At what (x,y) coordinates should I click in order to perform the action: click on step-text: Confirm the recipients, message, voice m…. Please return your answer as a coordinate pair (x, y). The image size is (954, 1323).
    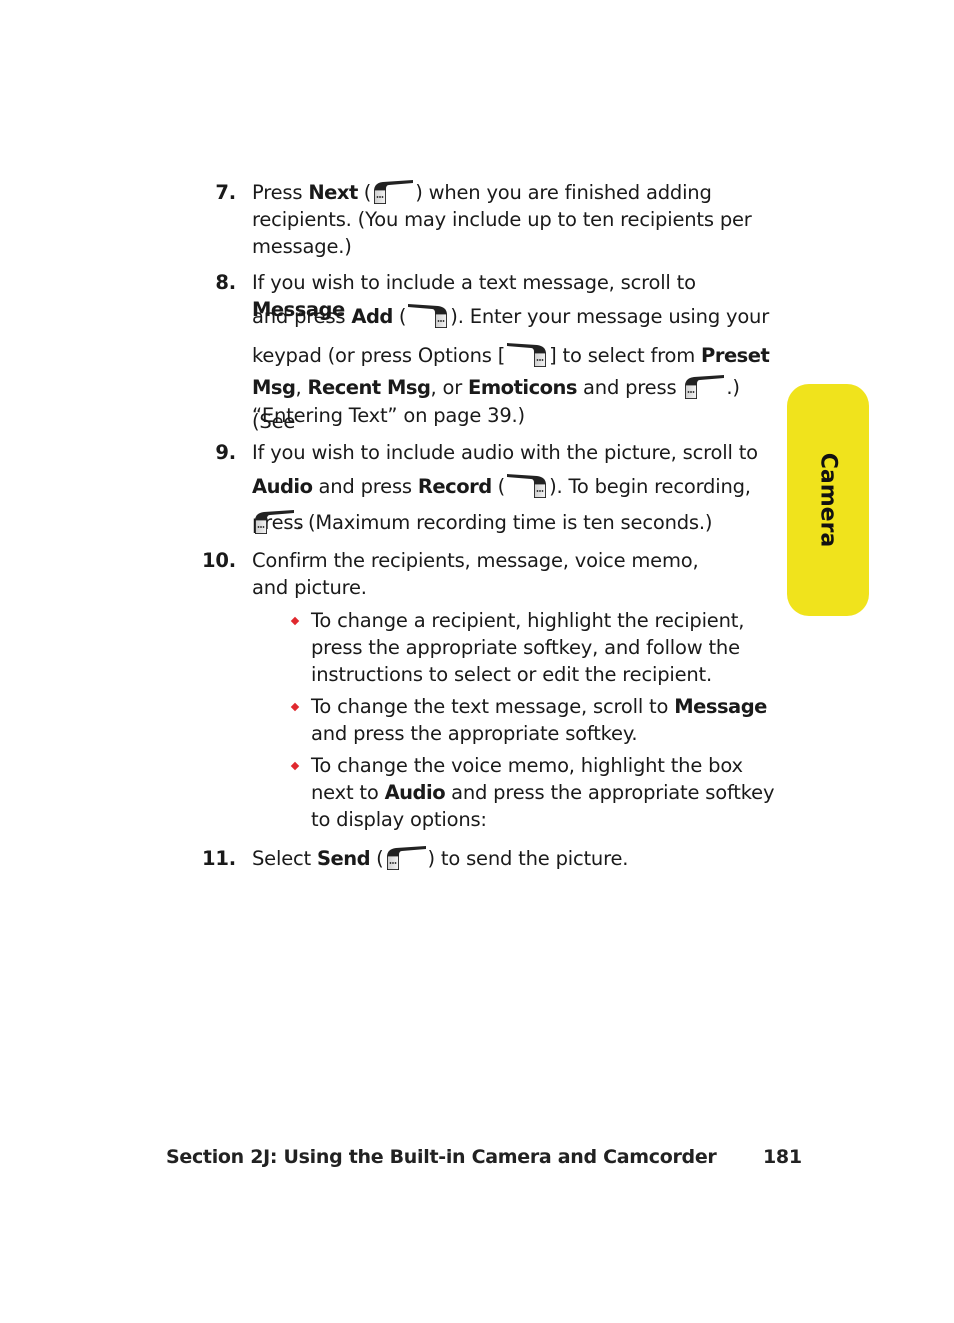
    Looking at the image, I should click on (475, 574).